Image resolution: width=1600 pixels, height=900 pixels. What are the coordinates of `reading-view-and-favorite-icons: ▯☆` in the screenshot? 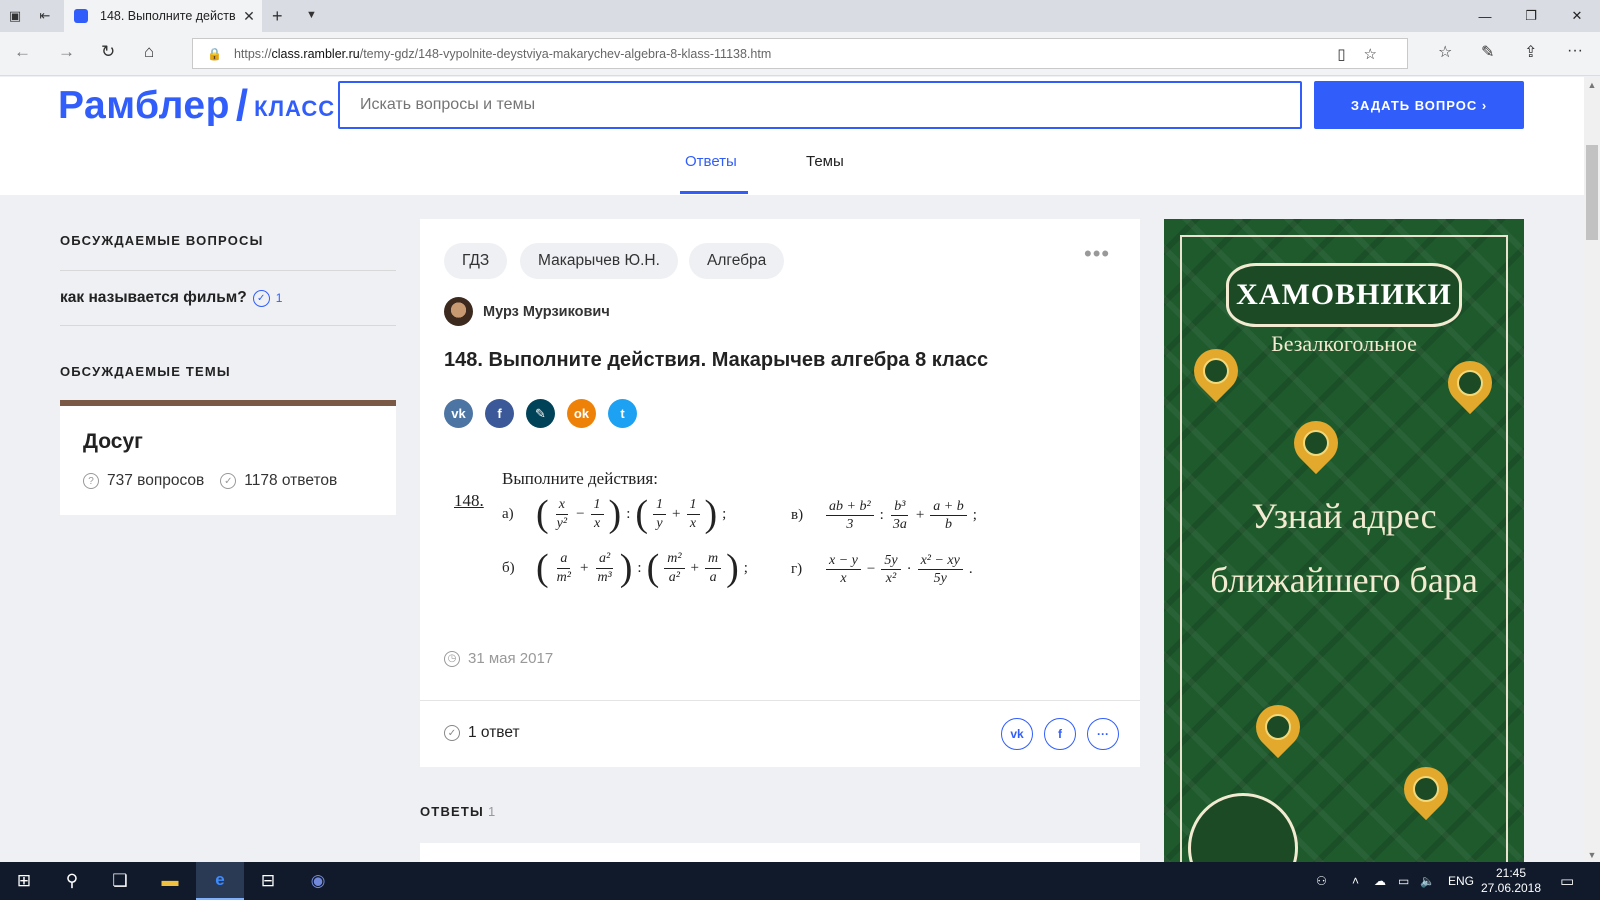 It's located at (1366, 54).